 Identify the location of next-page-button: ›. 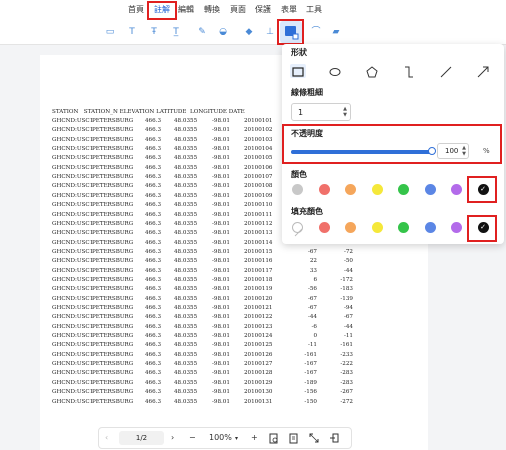
(172, 437).